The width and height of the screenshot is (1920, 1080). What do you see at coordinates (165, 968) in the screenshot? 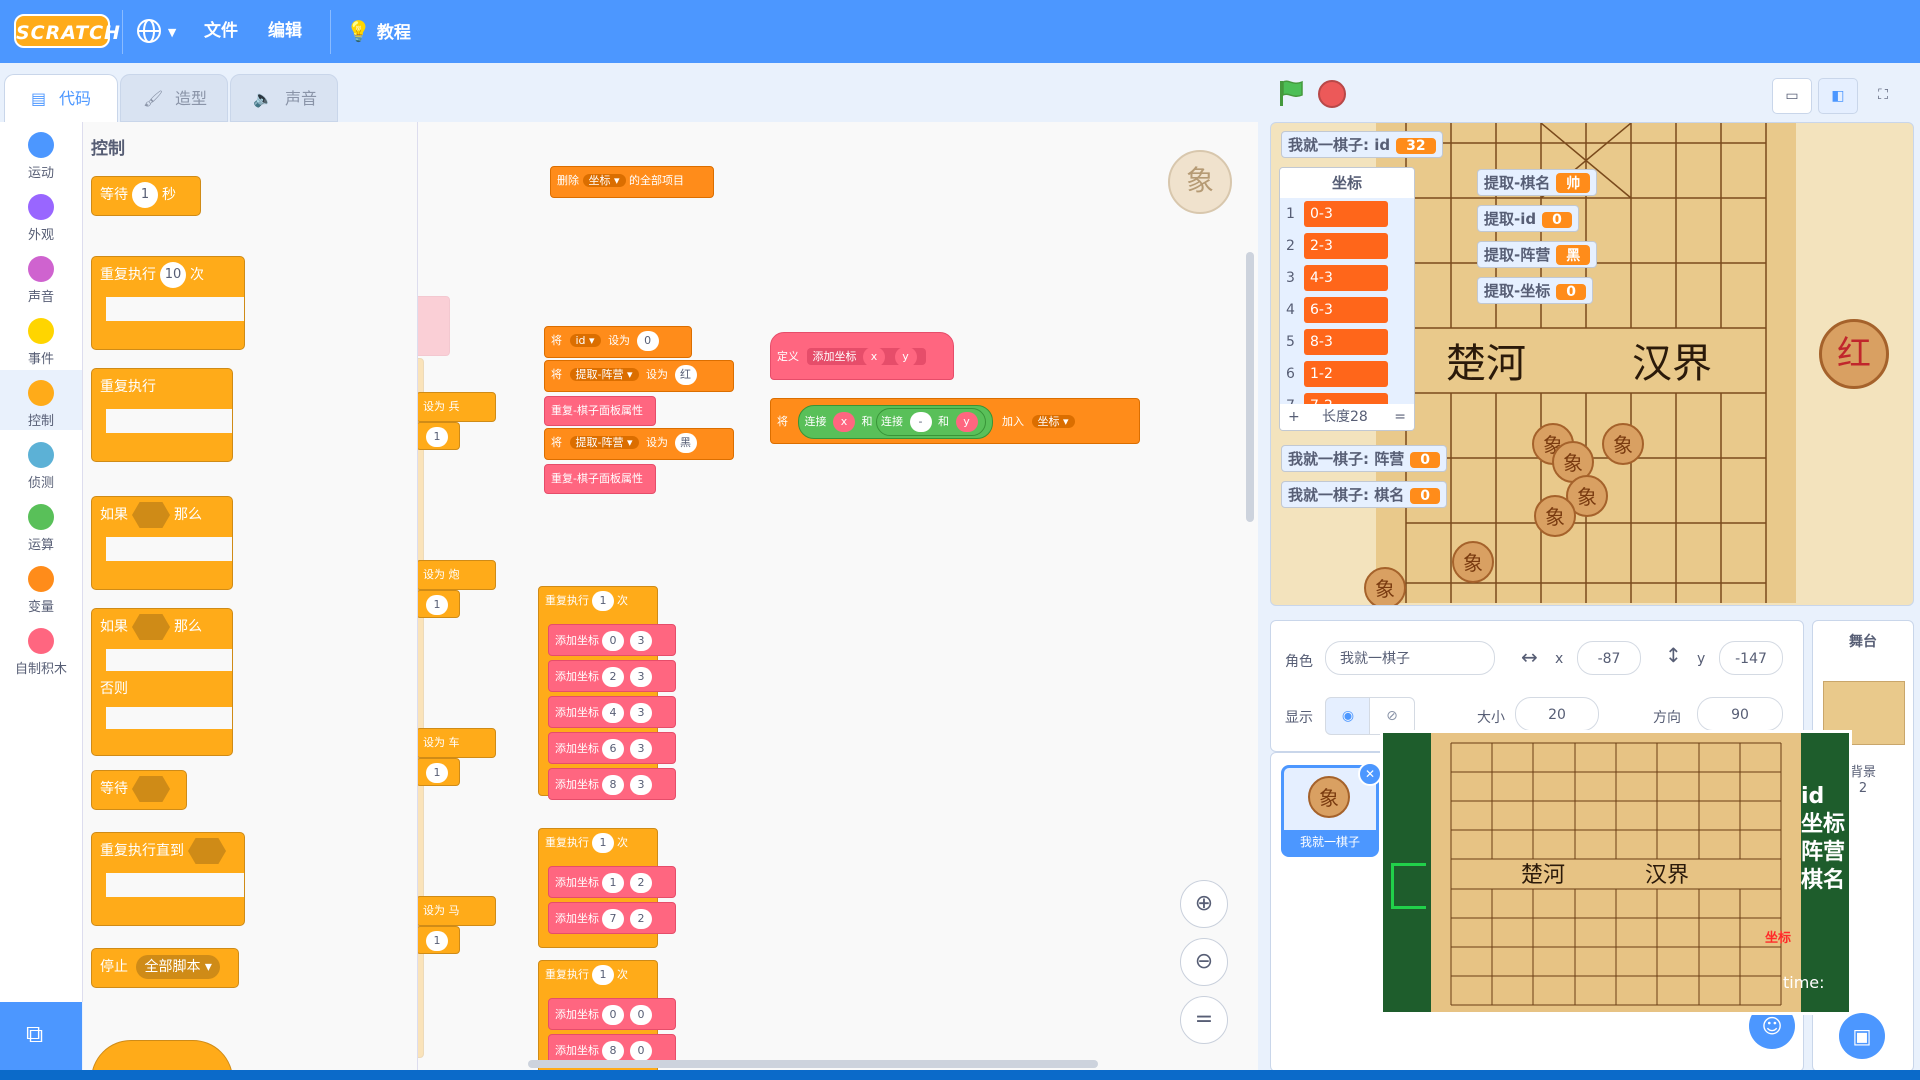
I see `stop-block: 停止 全部脚本 ▾` at bounding box center [165, 968].